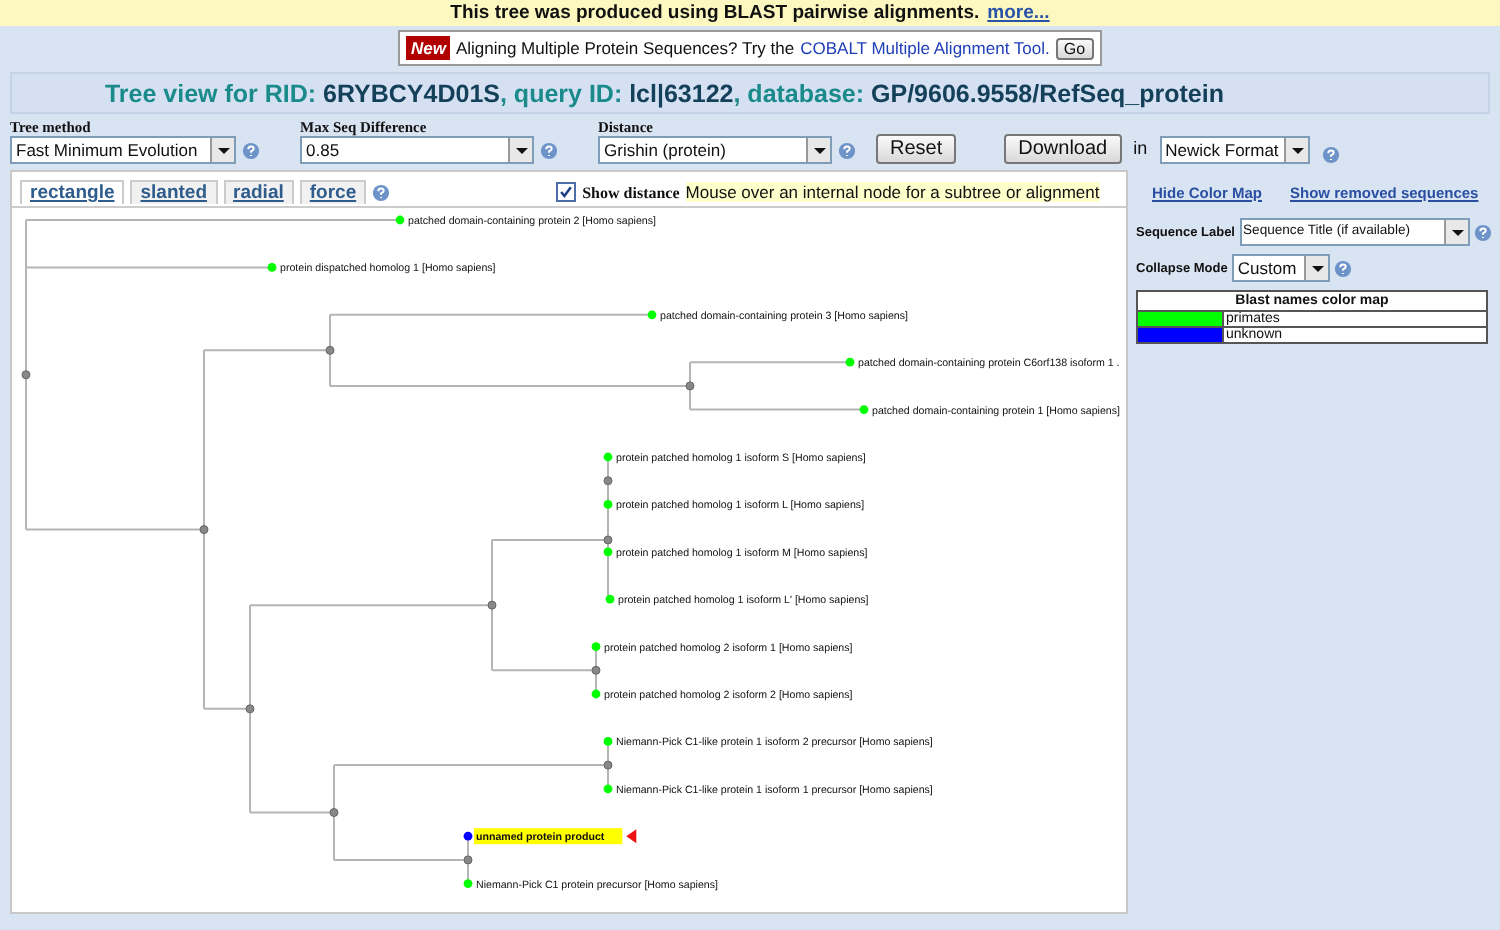 The width and height of the screenshot is (1500, 930). What do you see at coordinates (715, 13) in the screenshot?
I see `banner-text: This tree was produced using BLAST pairwise alignments.` at bounding box center [715, 13].